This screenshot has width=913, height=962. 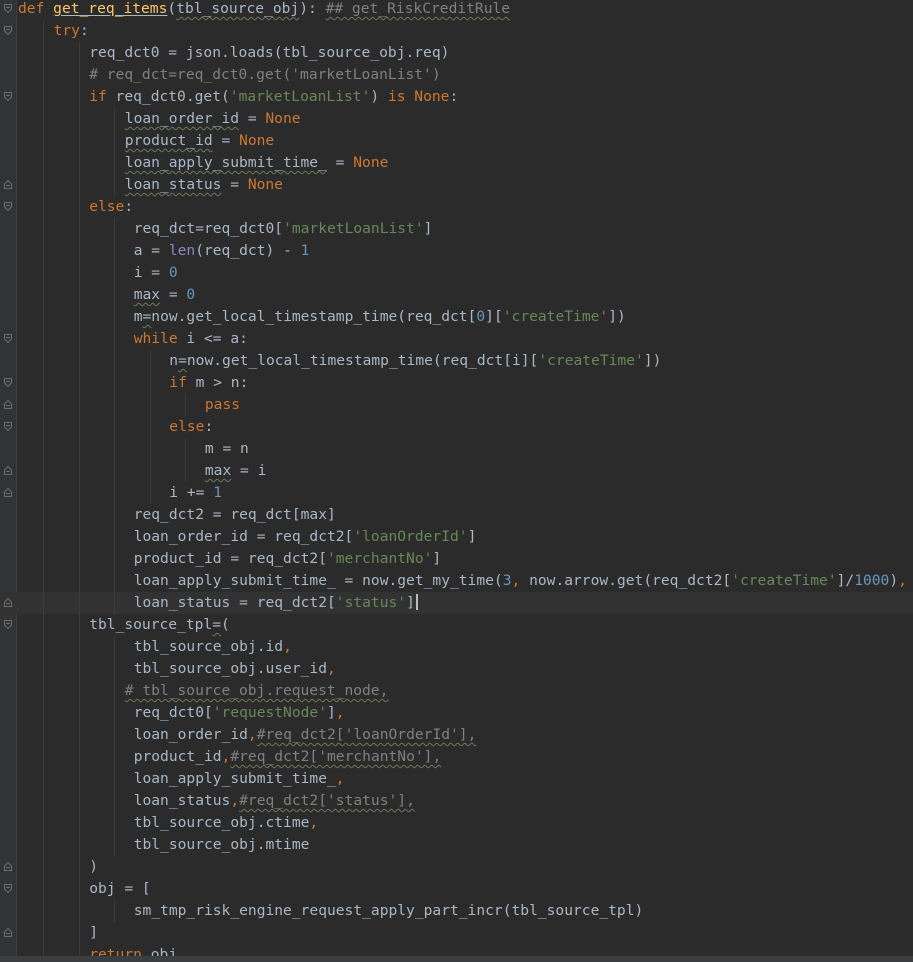 I want to click on code-line: loan_status = req_dct2['status'], so click(x=456, y=603).